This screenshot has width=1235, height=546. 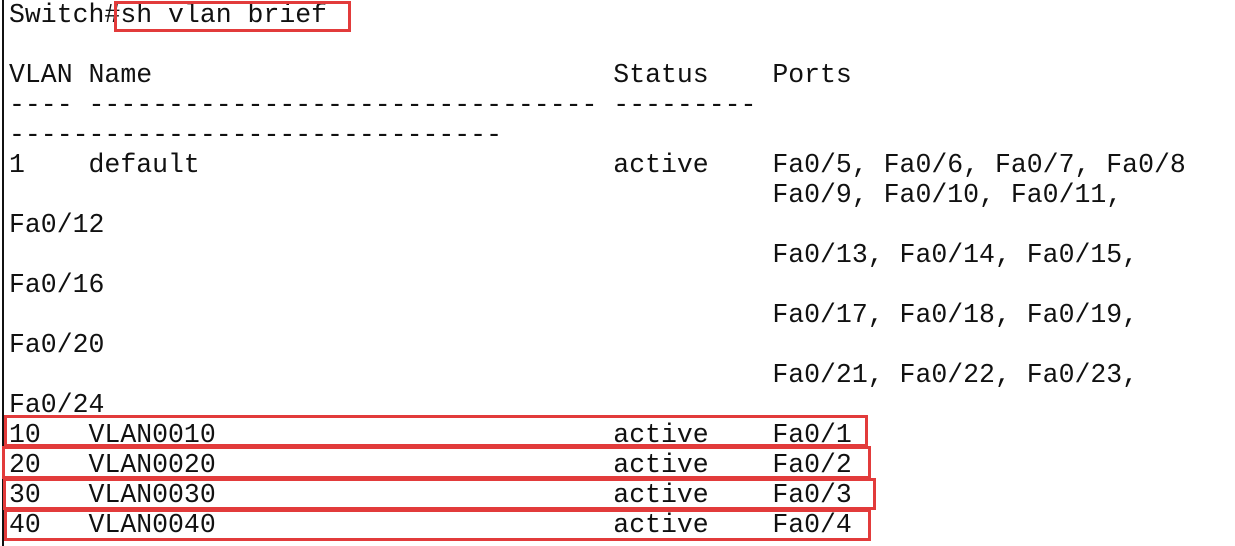 What do you see at coordinates (3, 273) in the screenshot?
I see `left-border-line` at bounding box center [3, 273].